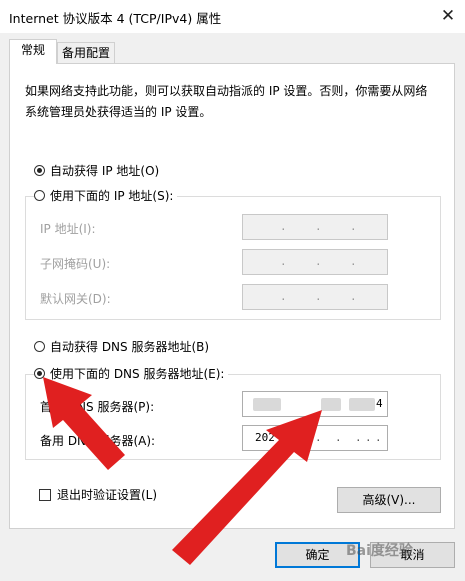 The image size is (465, 581). I want to click on manual-ip-label: 使用下面的 IP 地址(S):, so click(112, 195).